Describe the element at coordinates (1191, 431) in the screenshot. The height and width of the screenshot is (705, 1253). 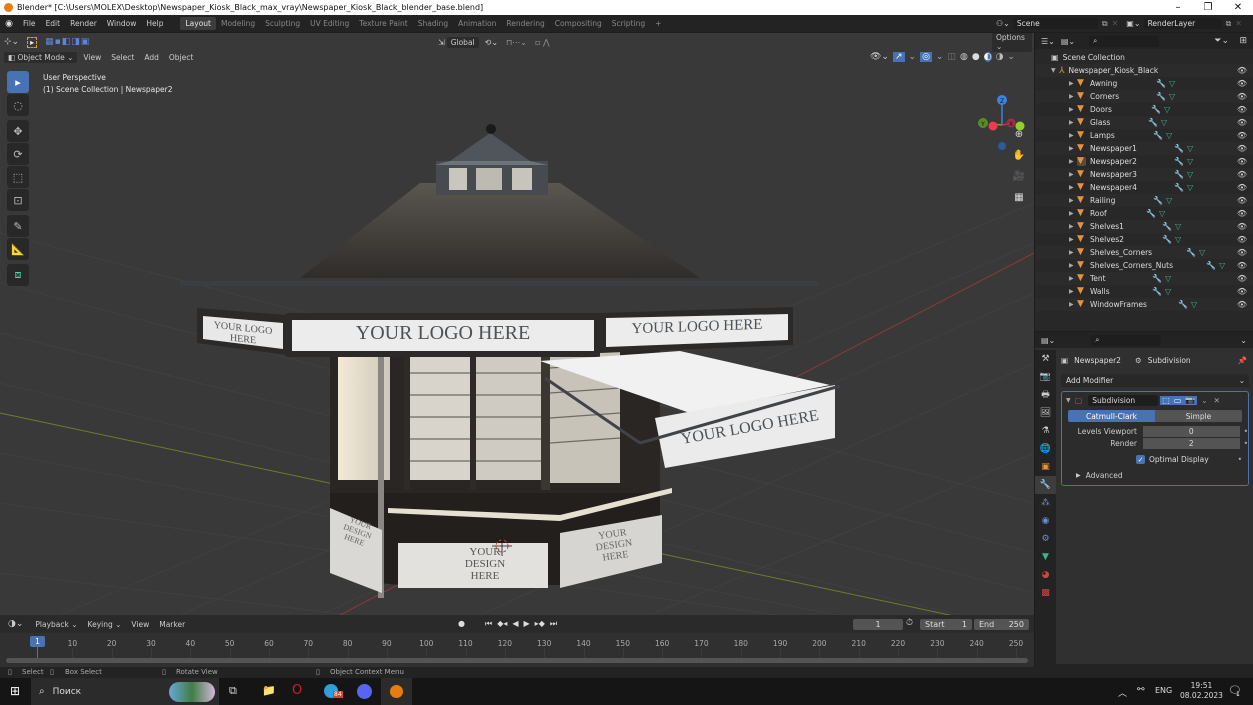
I see `levels-viewport-field: 0` at that location.